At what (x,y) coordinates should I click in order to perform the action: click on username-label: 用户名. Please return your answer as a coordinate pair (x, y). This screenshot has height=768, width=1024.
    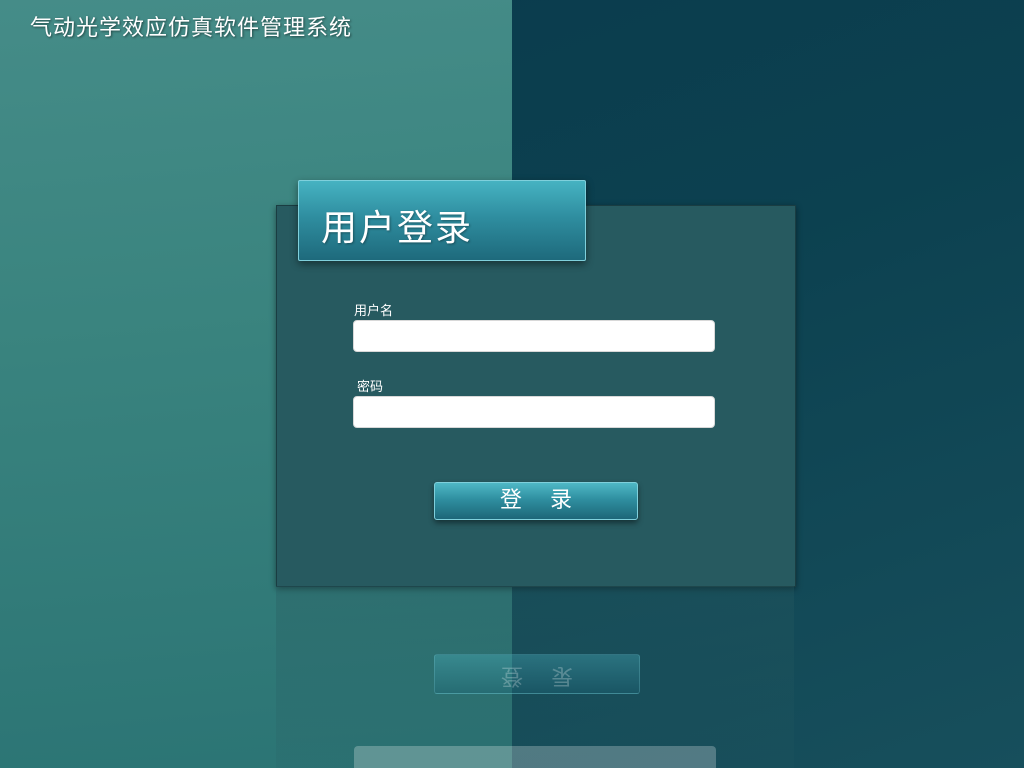
    Looking at the image, I should click on (374, 311).